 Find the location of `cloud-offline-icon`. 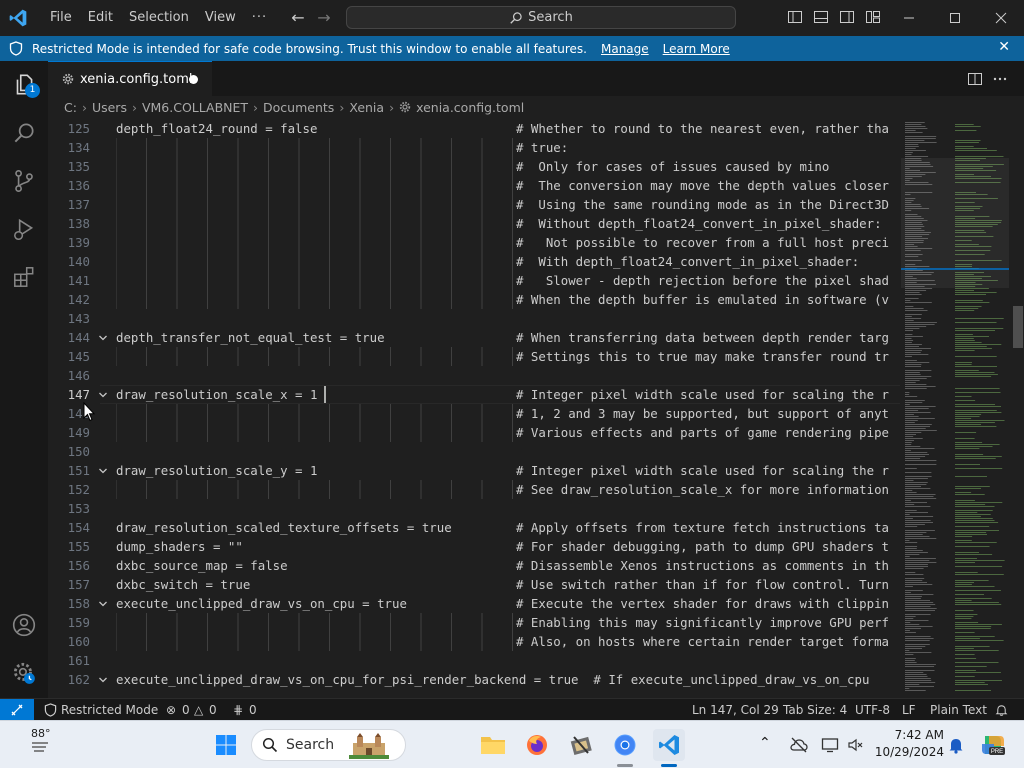

cloud-offline-icon is located at coordinates (799, 745).